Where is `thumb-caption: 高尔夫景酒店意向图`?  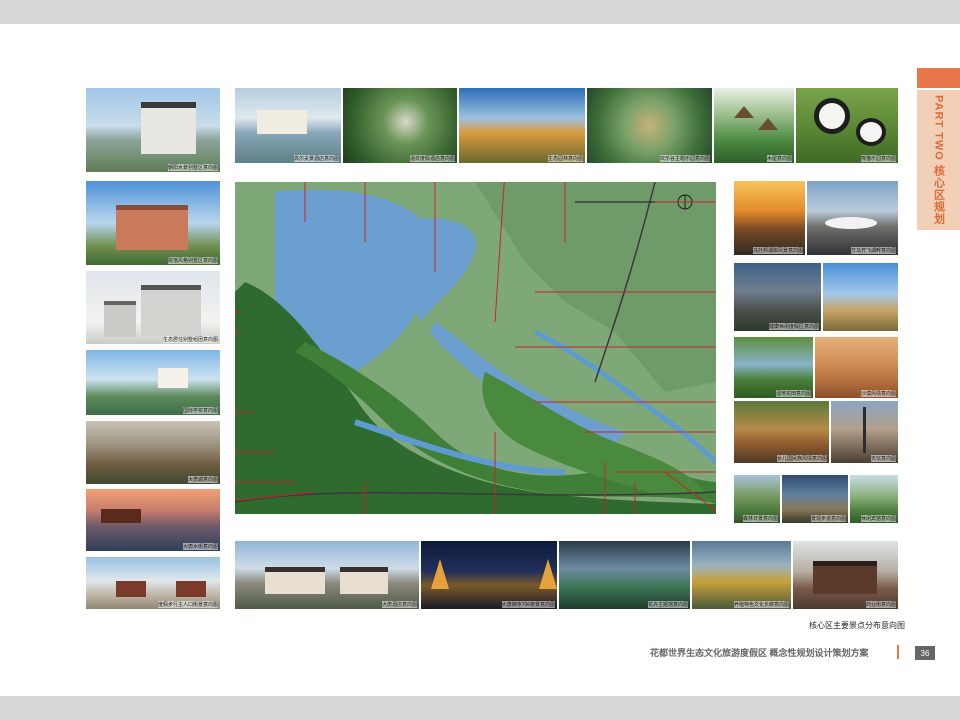
thumb-caption: 高尔夫景酒店意向图 is located at coordinates (316, 158).